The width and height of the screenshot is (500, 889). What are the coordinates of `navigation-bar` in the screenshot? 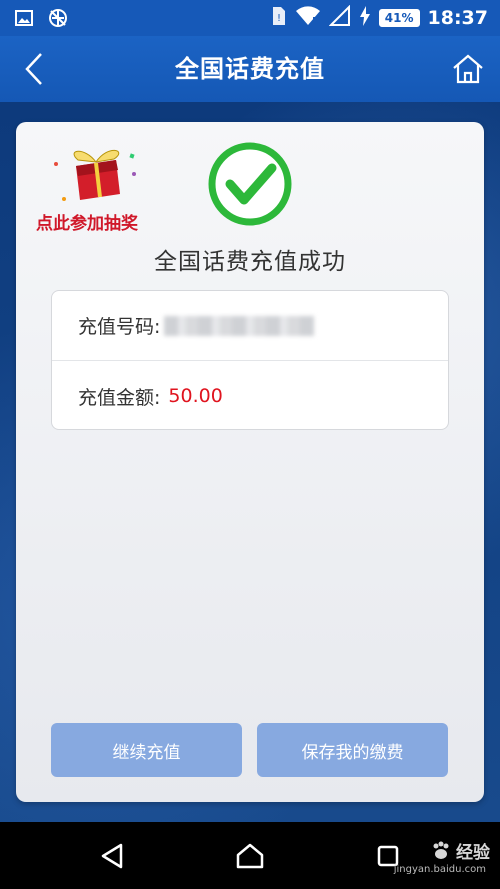 It's located at (250, 855).